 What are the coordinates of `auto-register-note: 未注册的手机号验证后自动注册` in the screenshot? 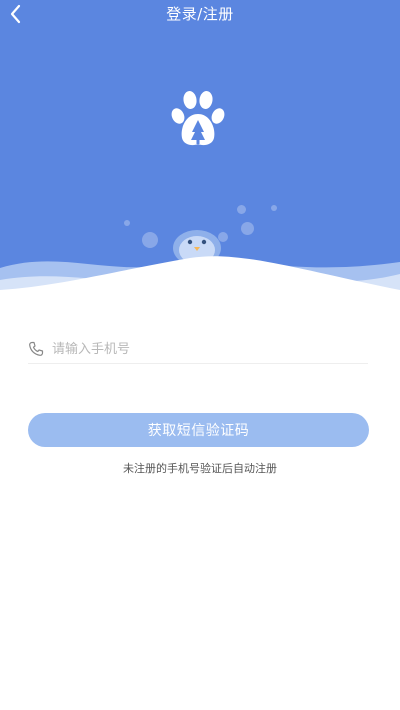 It's located at (200, 468).